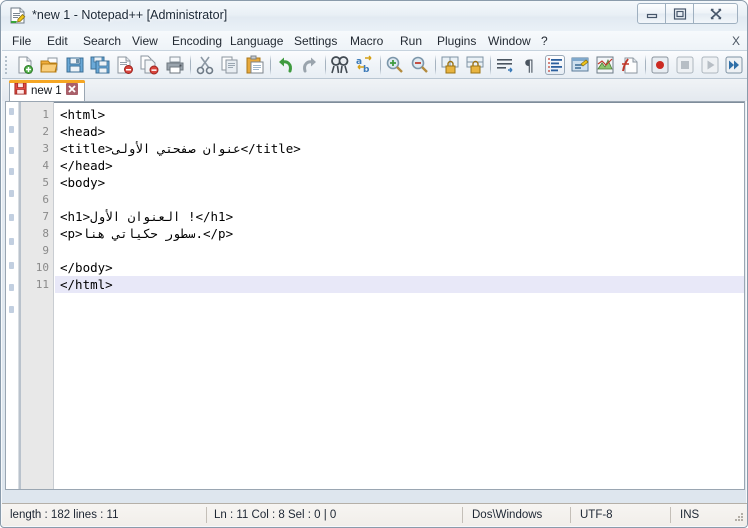 This screenshot has width=748, height=528. I want to click on menu-item-window: Window, so click(509, 41).